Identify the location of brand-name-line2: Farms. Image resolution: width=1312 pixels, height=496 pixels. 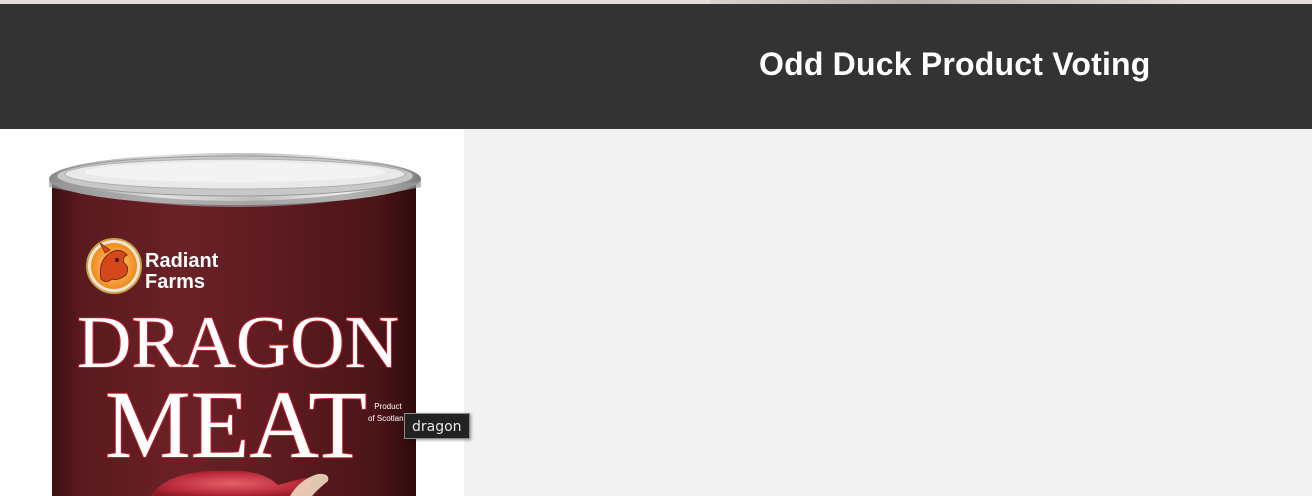
(175, 282).